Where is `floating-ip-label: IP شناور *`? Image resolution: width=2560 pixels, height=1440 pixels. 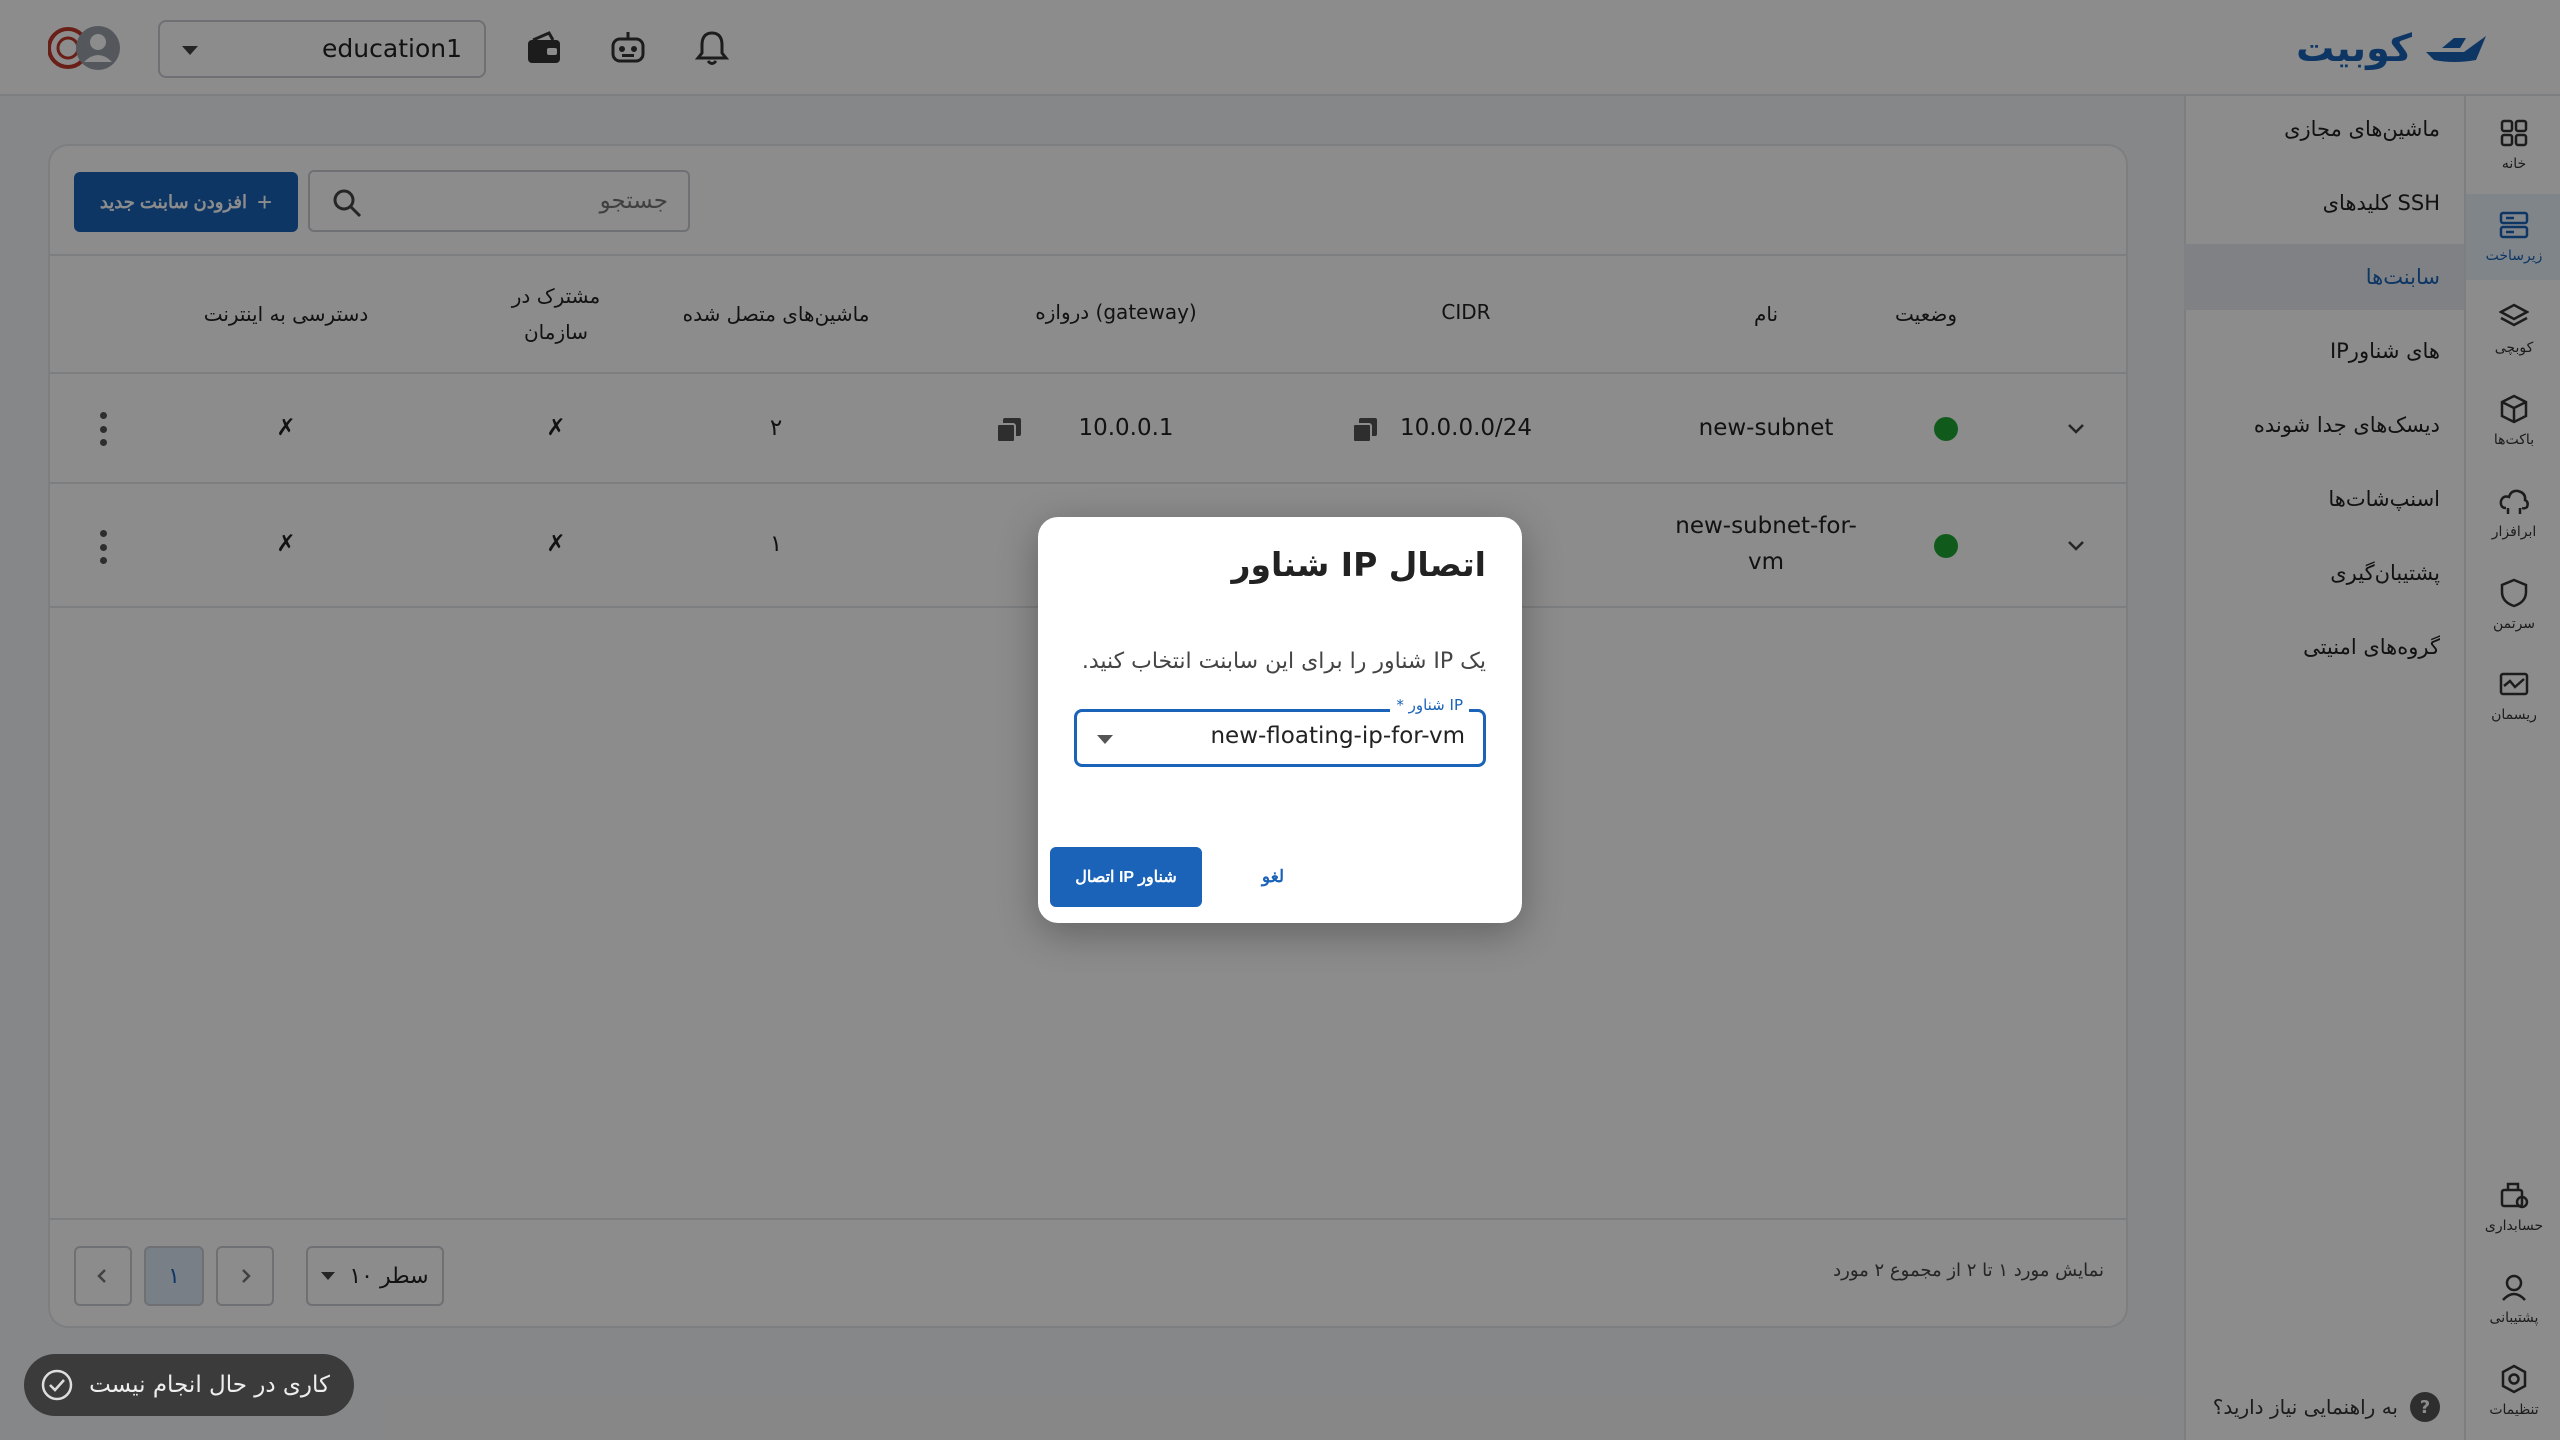 floating-ip-label: IP شناور * is located at coordinates (1429, 705).